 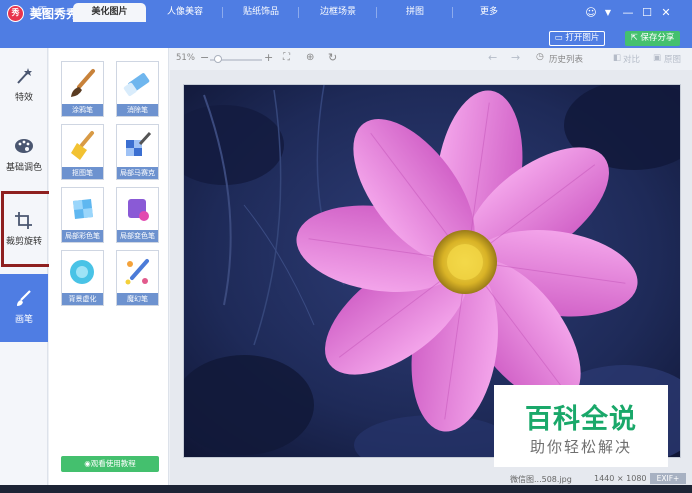 What do you see at coordinates (82, 145) in the screenshot?
I see `wide-brush-icon` at bounding box center [82, 145].